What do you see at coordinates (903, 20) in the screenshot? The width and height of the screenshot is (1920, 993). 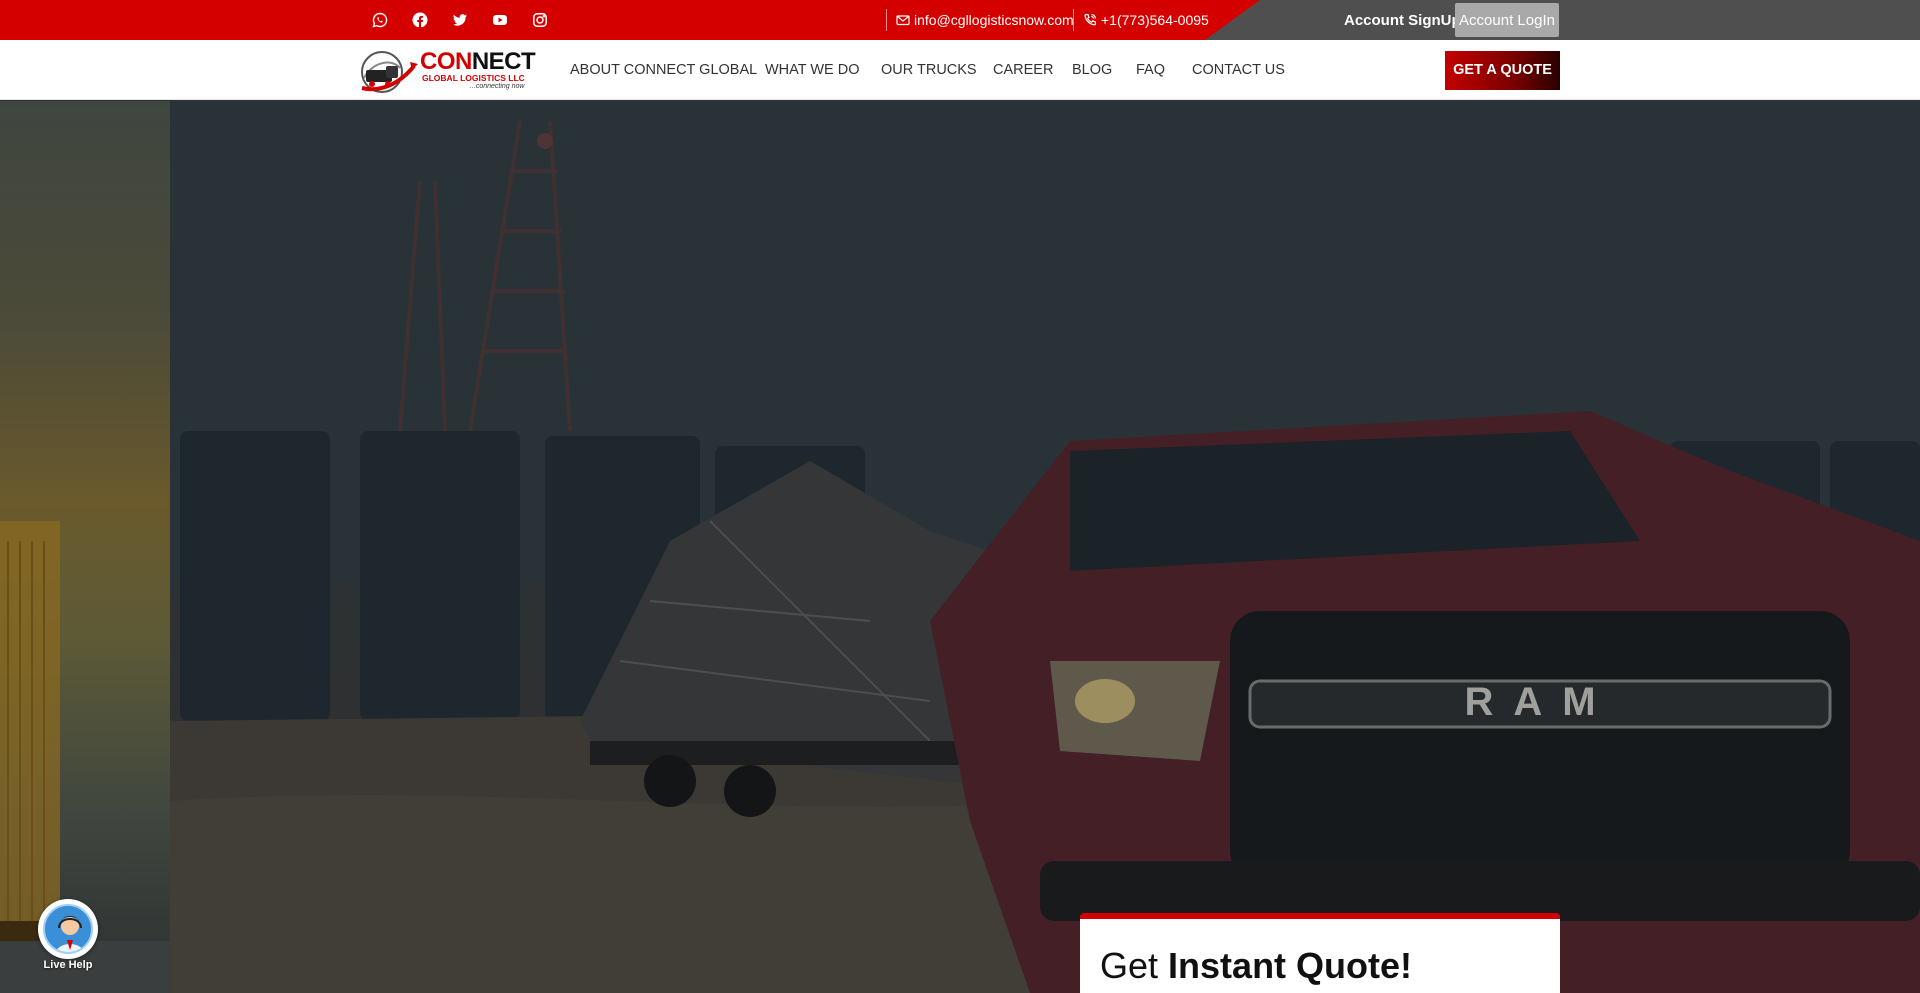 I see `envelope-icon` at bounding box center [903, 20].